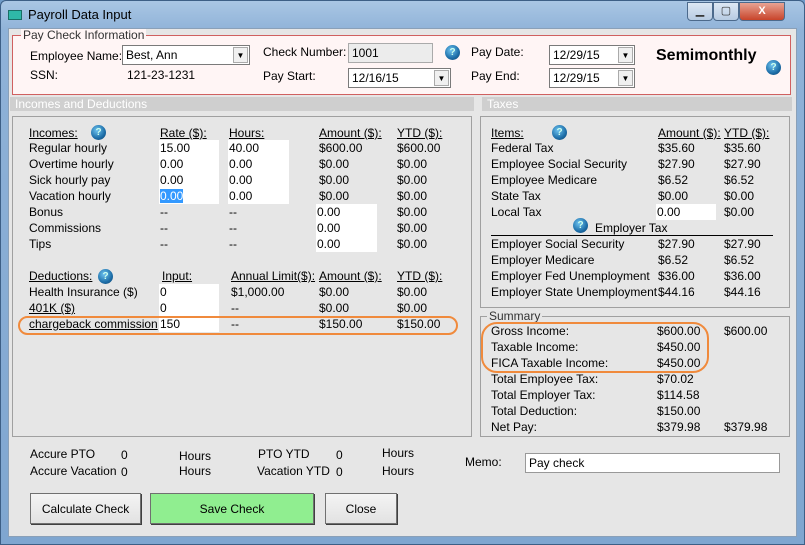  Describe the element at coordinates (53, 133) in the screenshot. I see `incomes-header: Incomes:` at that location.